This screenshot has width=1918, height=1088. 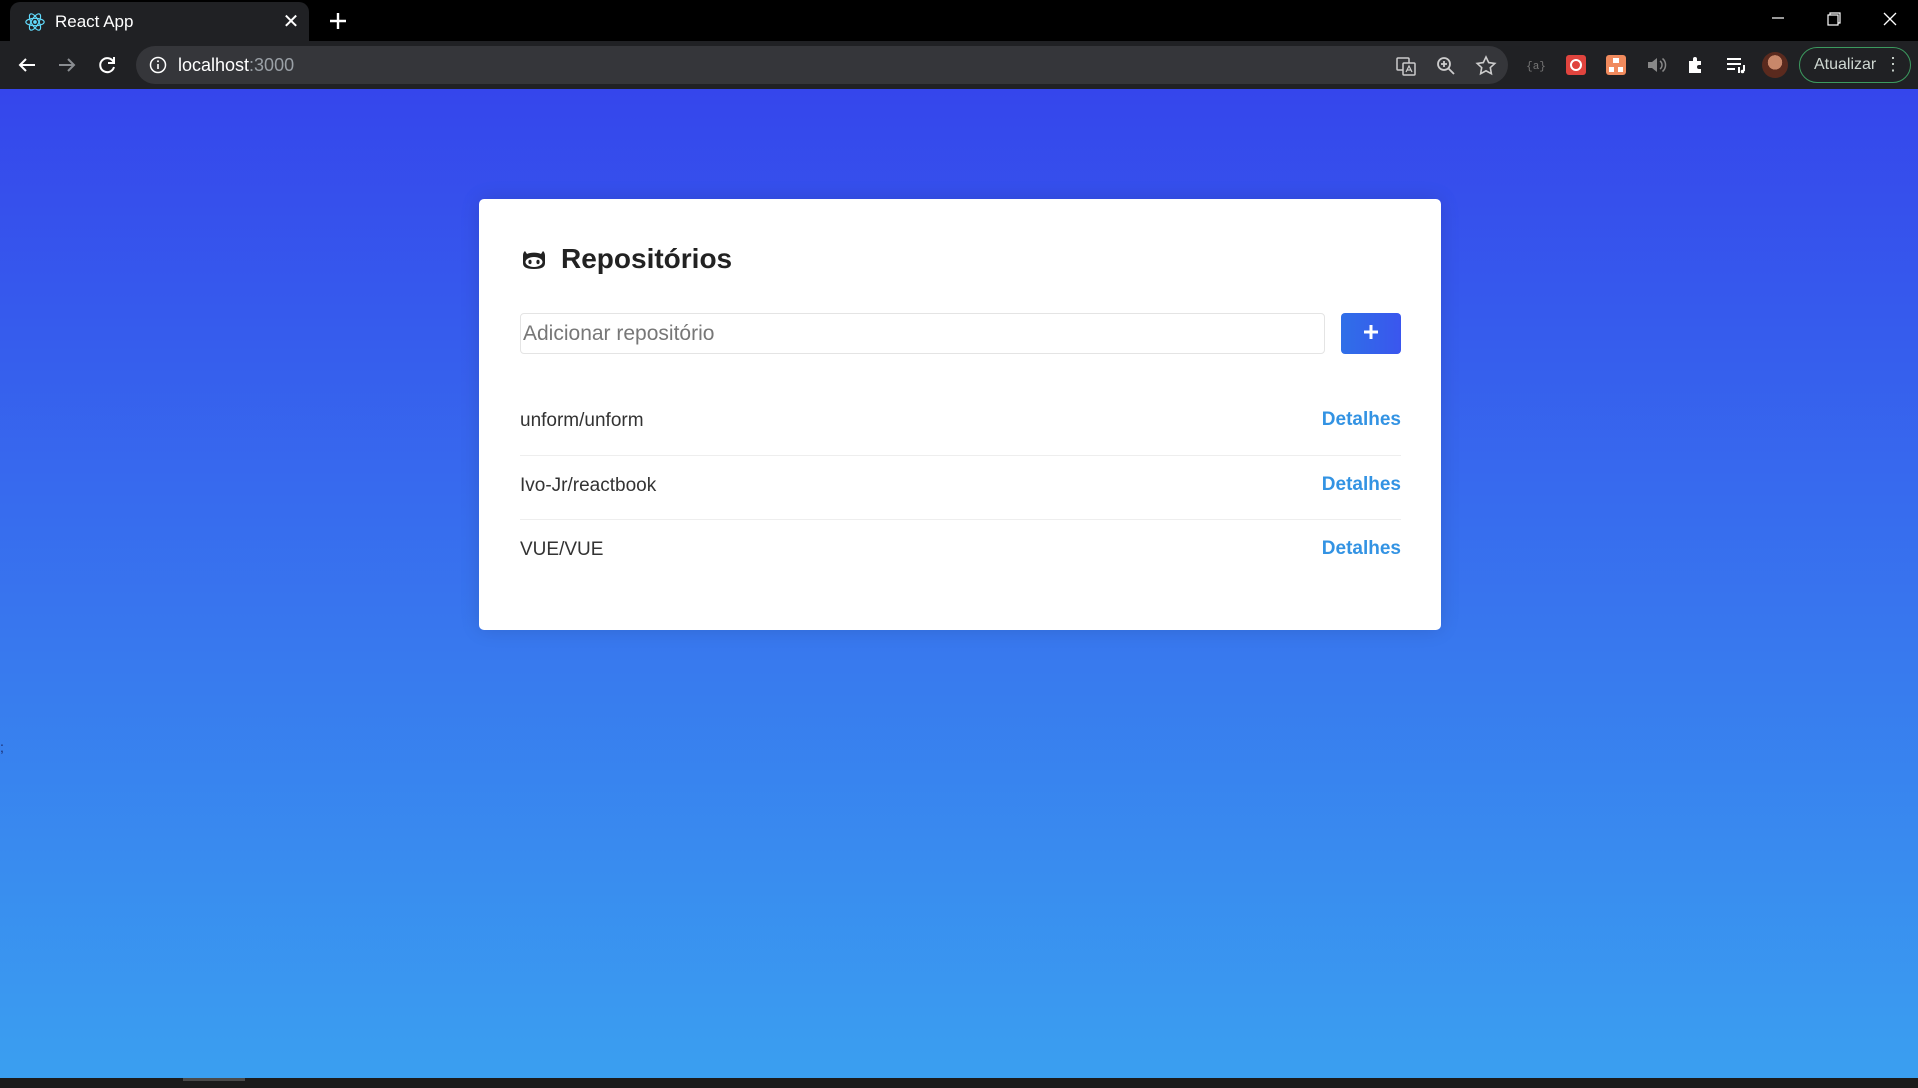 I want to click on address-bar: localhost:3000, so click(x=822, y=65).